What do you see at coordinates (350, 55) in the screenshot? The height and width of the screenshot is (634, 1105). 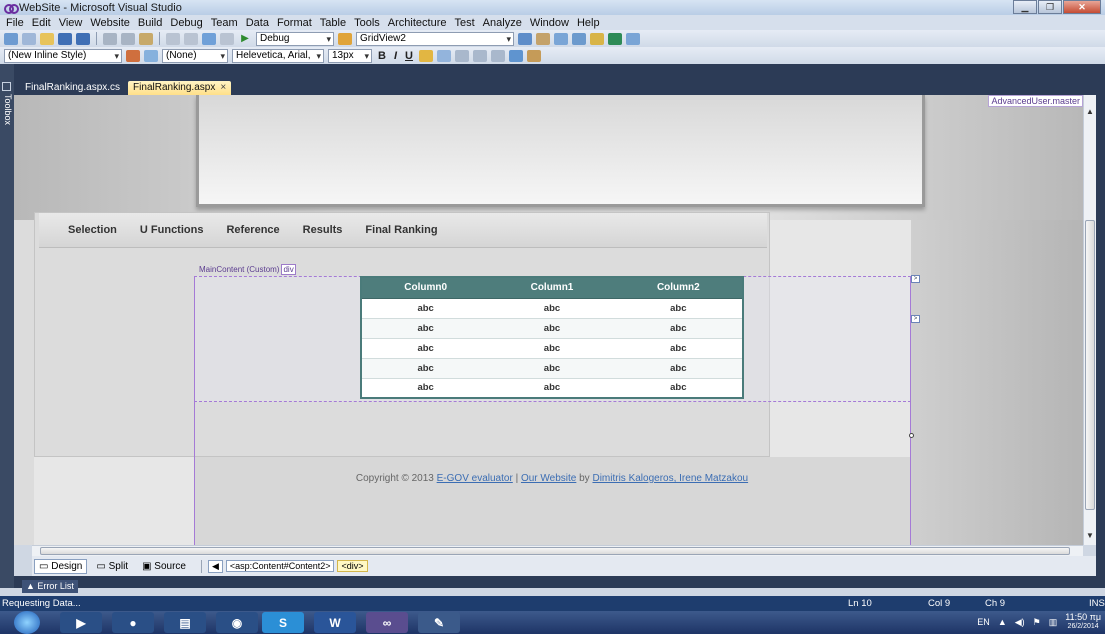 I see `font-size-select: 13px` at bounding box center [350, 55].